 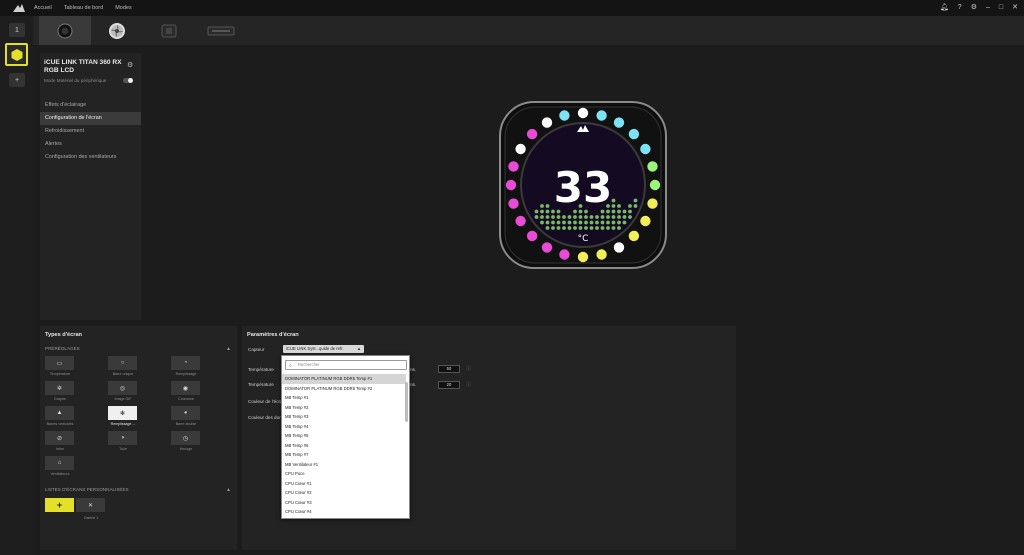 I want to click on rail-collapse-button: 1, so click(x=17, y=30).